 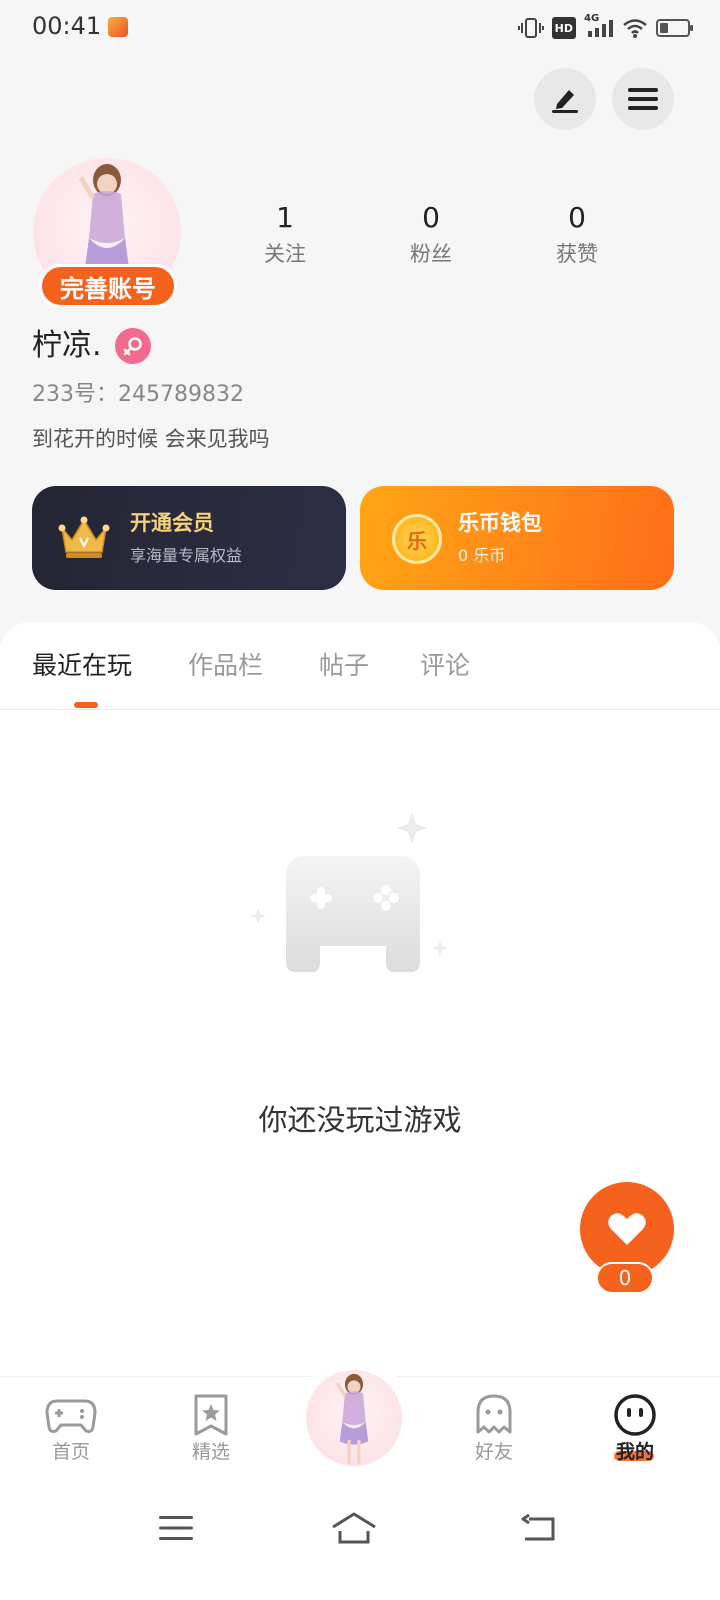 What do you see at coordinates (138, 394) in the screenshot?
I see `user-id: 233号：245789832` at bounding box center [138, 394].